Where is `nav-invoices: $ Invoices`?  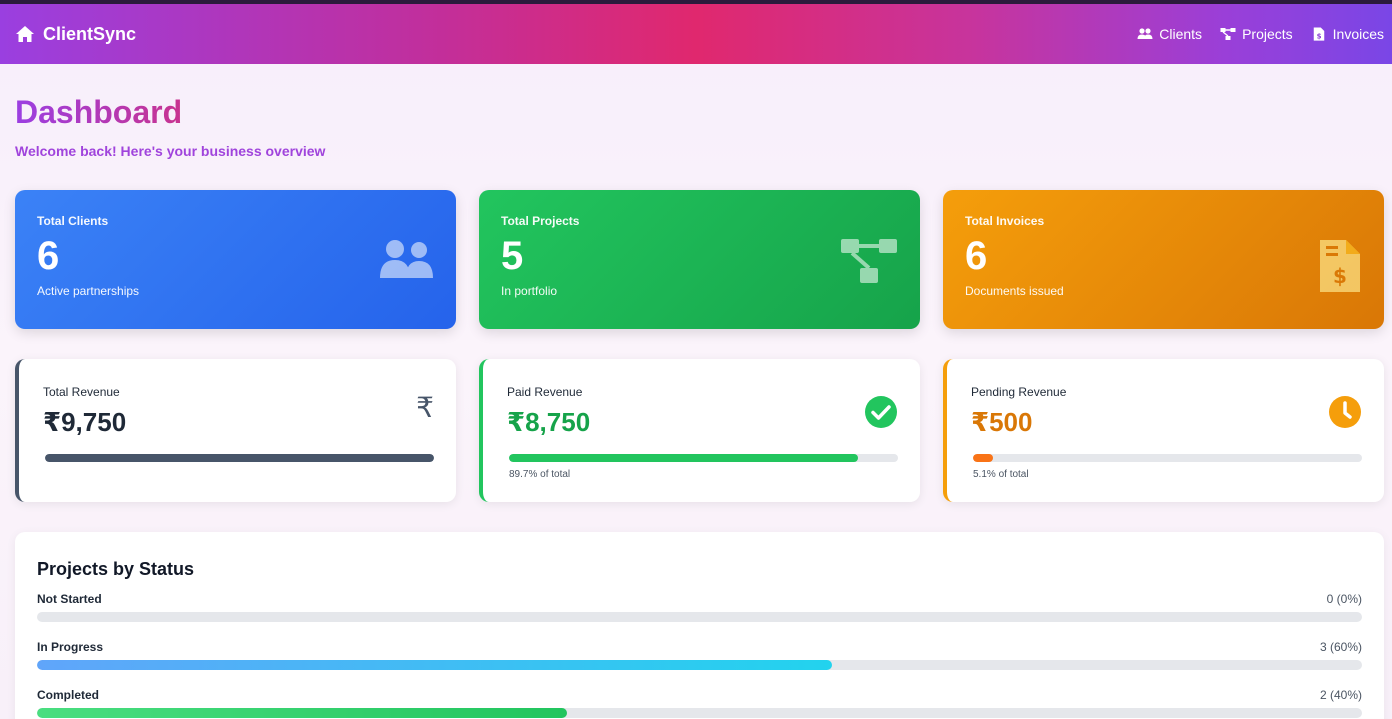
nav-invoices: $ Invoices is located at coordinates (1347, 34).